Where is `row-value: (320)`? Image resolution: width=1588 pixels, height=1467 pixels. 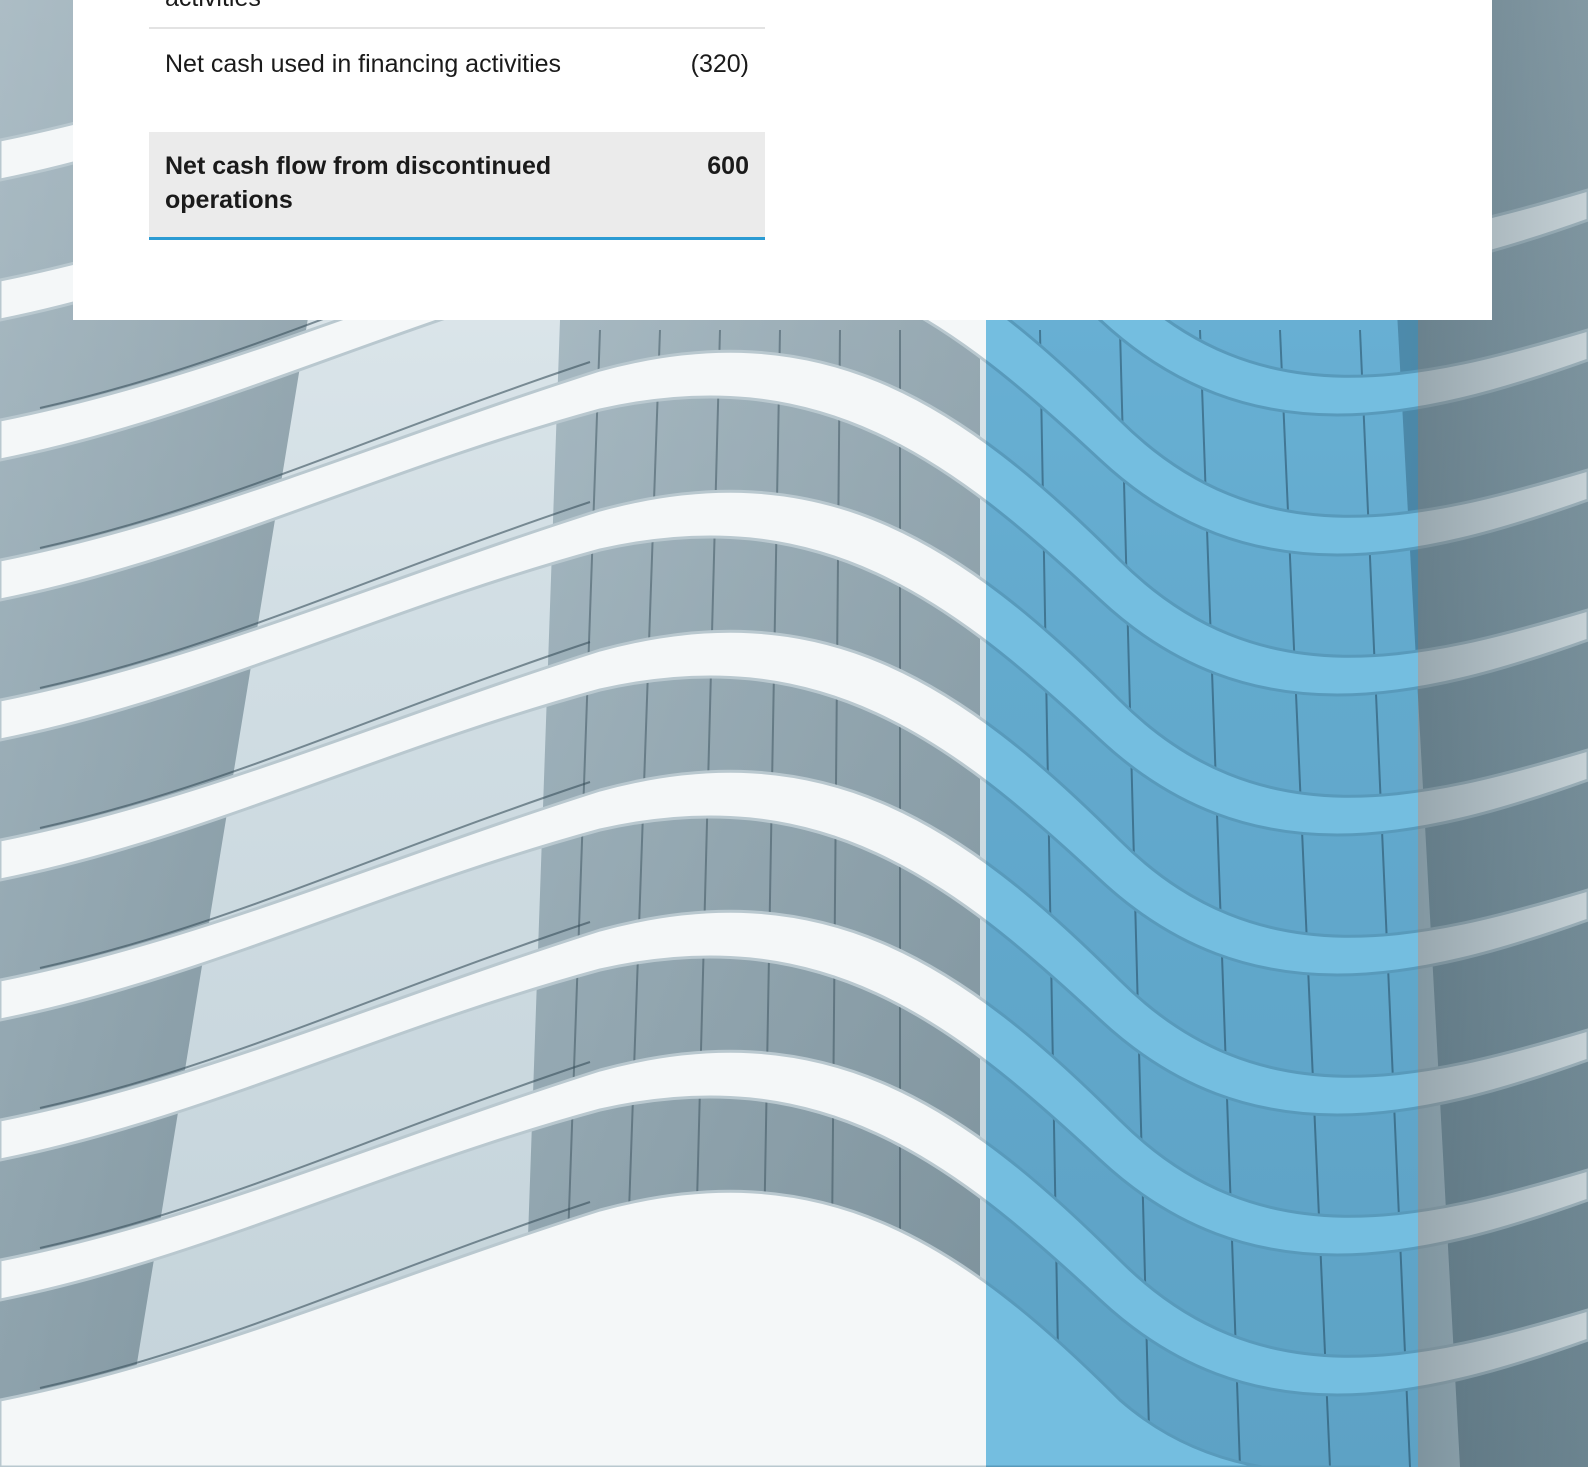 row-value: (320) is located at coordinates (719, 64).